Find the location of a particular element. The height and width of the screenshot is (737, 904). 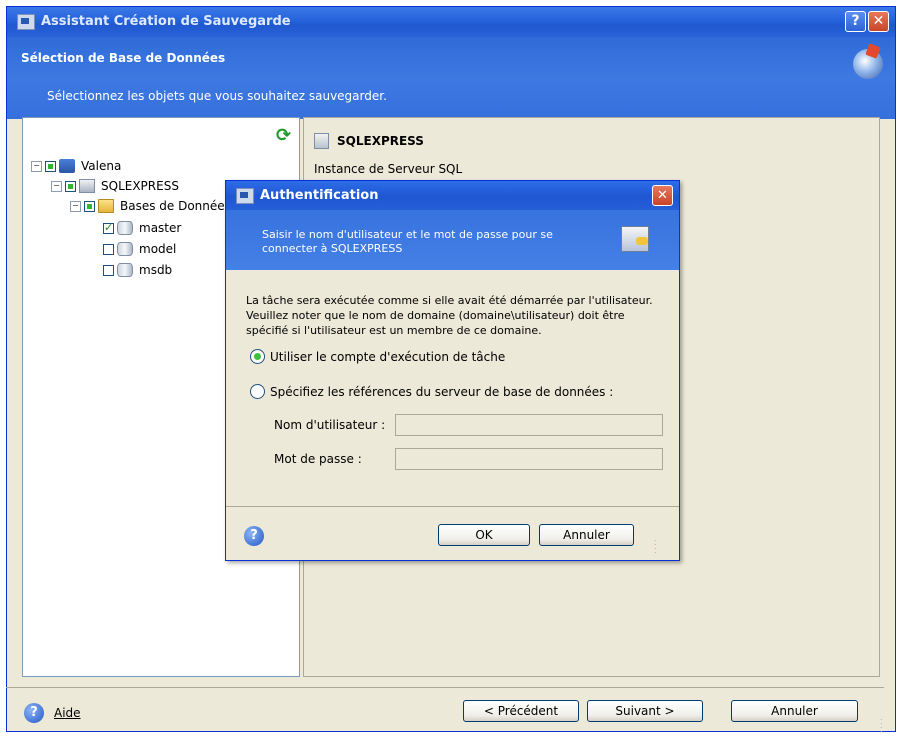

resize-grip-icon: . .. . is located at coordinates (885, 724).